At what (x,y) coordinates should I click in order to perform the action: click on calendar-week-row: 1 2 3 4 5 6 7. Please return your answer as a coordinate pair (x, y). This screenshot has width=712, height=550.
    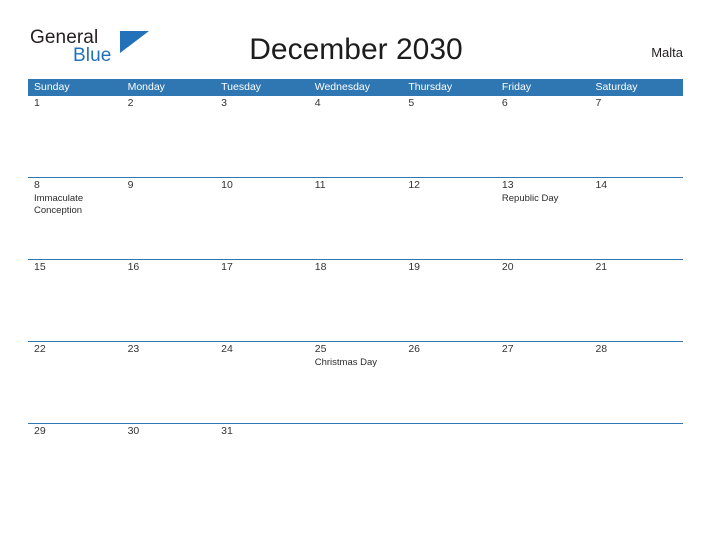
    Looking at the image, I should click on (356, 136).